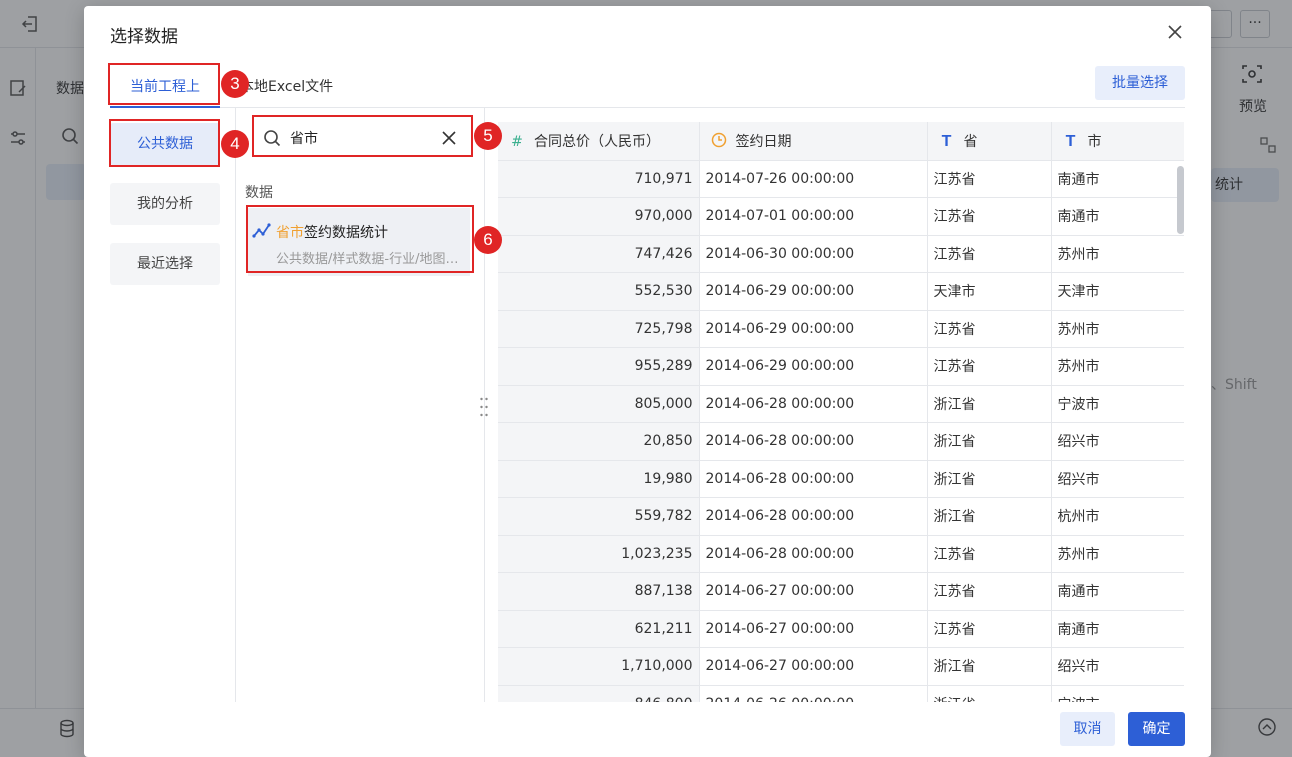 This screenshot has width=1292, height=757. What do you see at coordinates (1117, 141) in the screenshot?
I see `column-header-city: T市` at bounding box center [1117, 141].